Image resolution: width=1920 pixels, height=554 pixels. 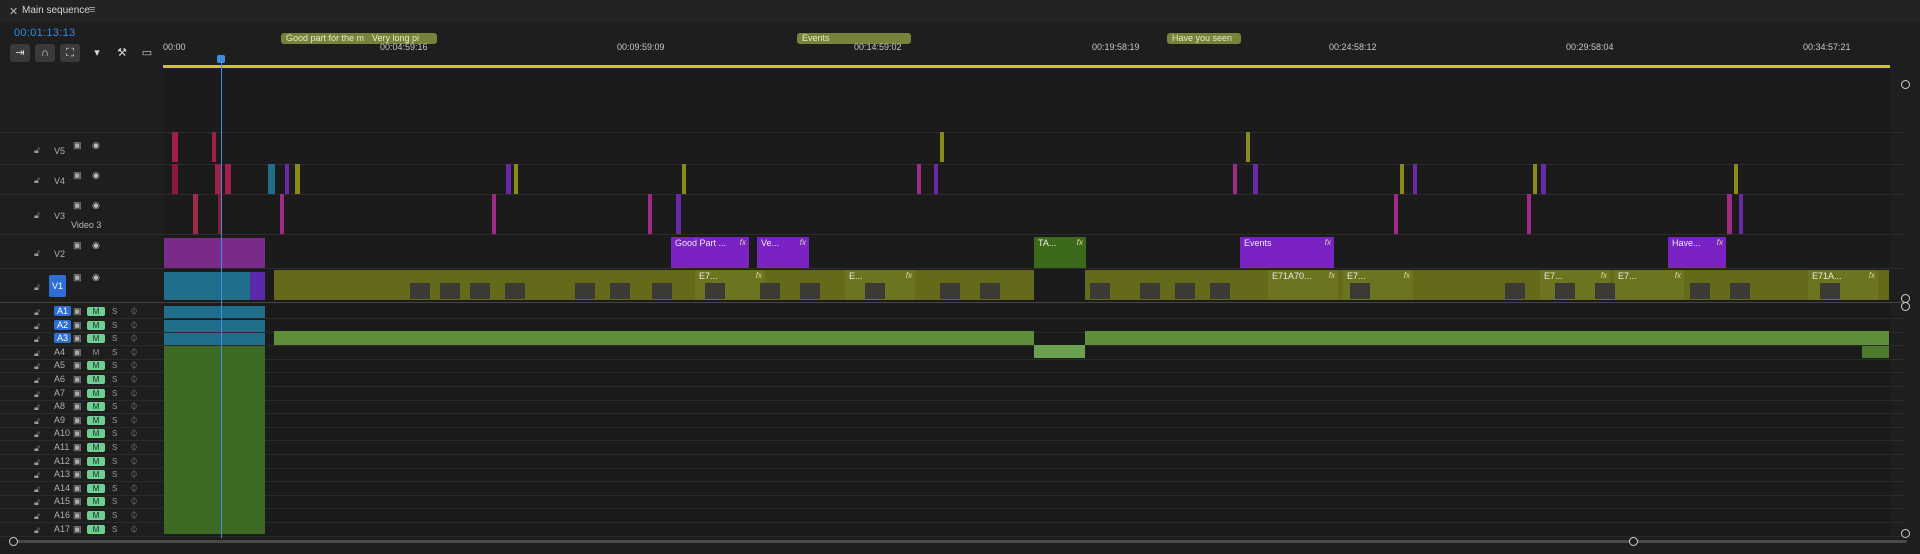 I want to click on track-name: A6, so click(x=59, y=379).